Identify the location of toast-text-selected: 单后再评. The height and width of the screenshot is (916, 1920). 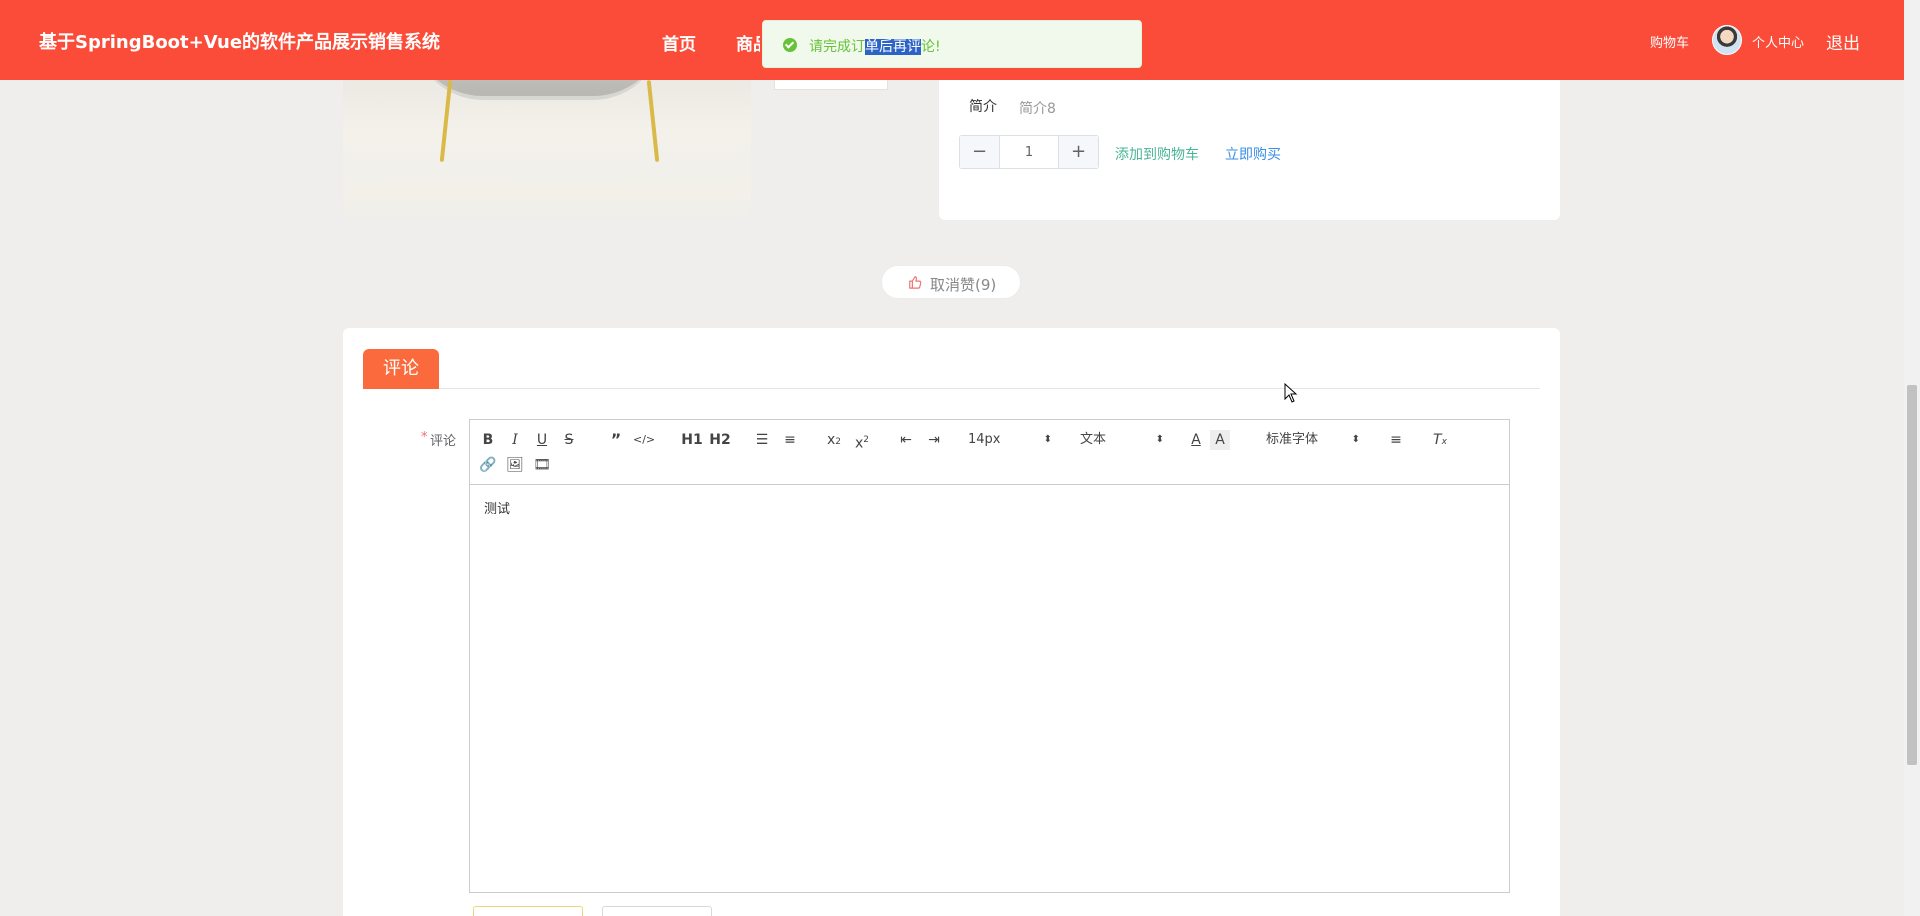
(893, 47).